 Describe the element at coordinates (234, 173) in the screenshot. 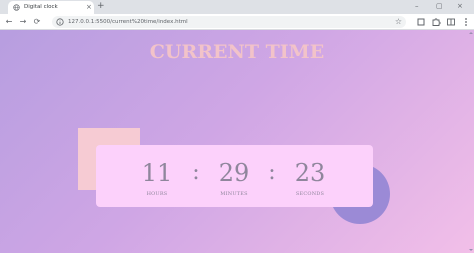

I see `minutes-value: 29` at that location.